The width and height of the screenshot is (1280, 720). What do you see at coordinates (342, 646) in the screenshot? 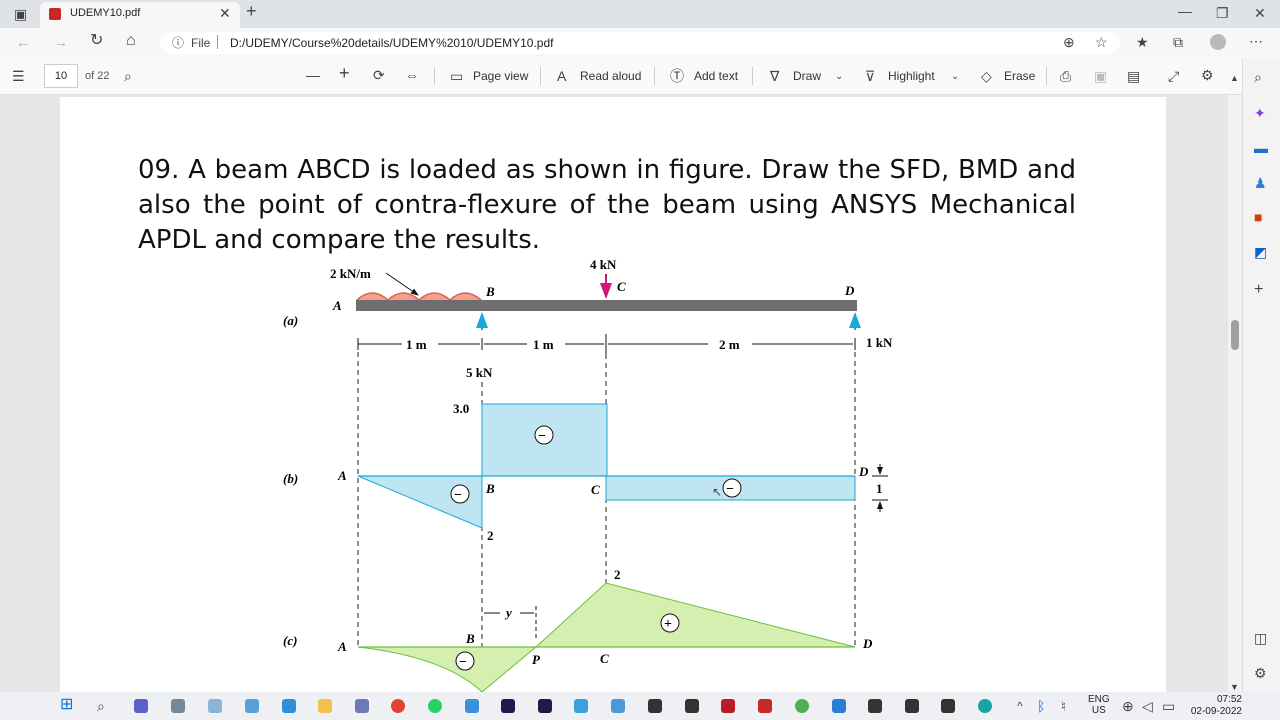
I see `label-a-bmd: A` at bounding box center [342, 646].